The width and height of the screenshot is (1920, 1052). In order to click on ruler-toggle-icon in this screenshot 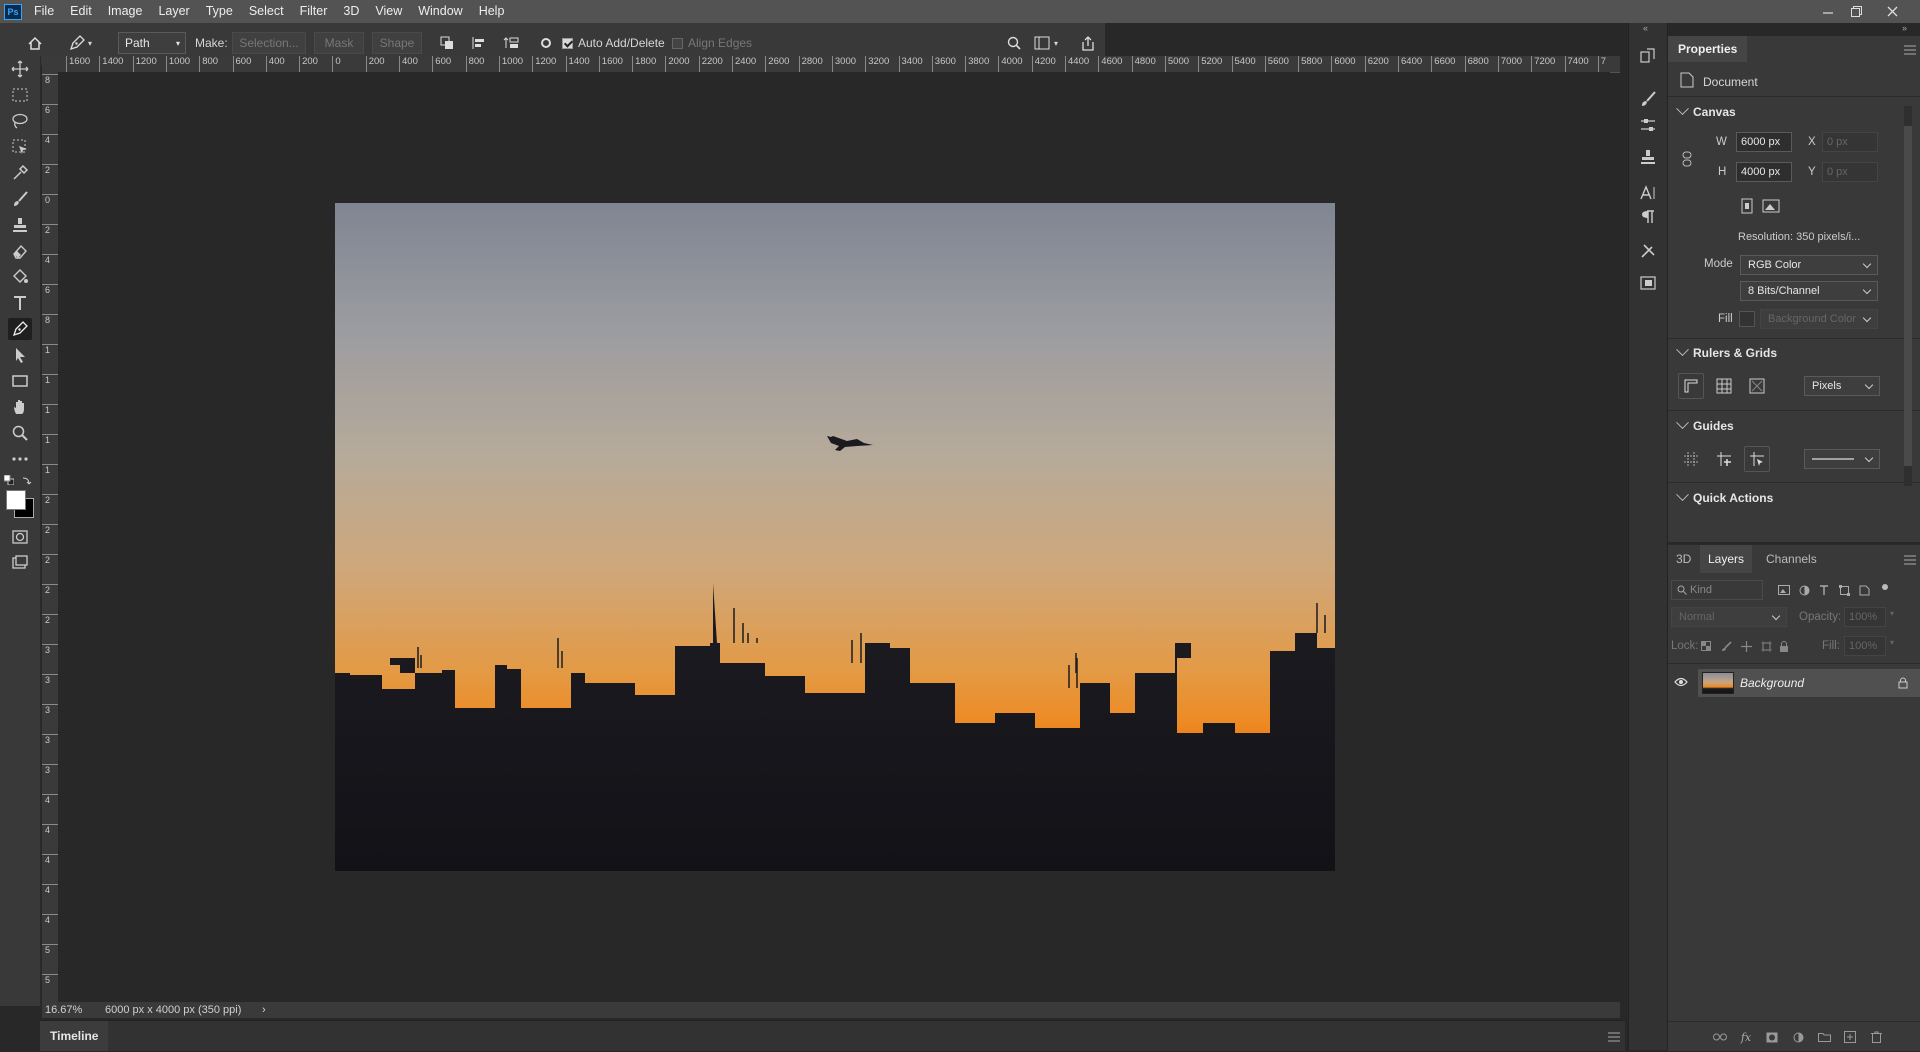, I will do `click(1691, 386)`.